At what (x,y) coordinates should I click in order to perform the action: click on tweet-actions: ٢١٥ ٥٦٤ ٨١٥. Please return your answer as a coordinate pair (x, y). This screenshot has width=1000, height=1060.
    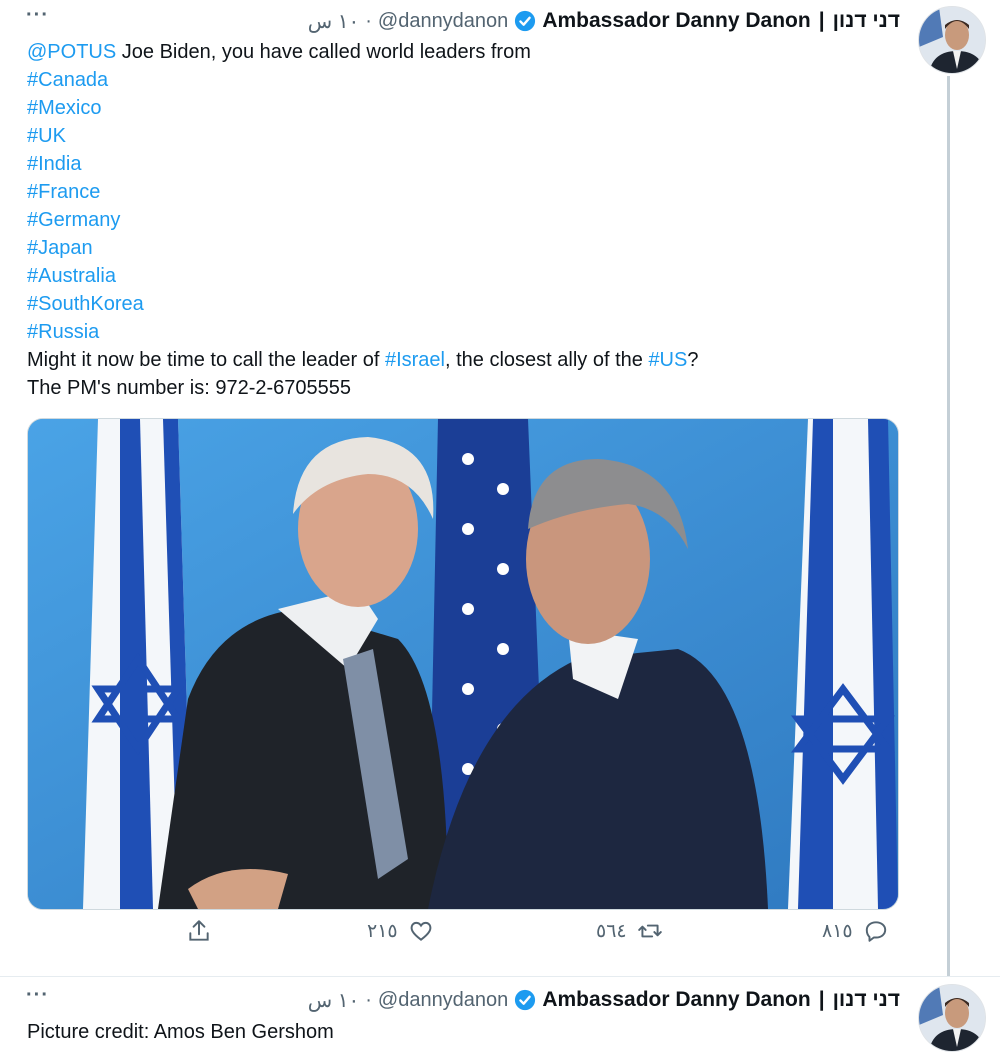
    Looking at the image, I should click on (500, 938).